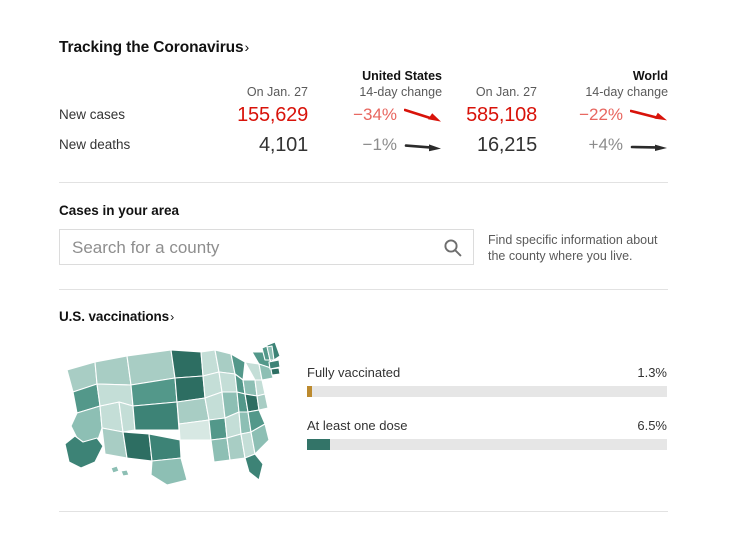 Image resolution: width=743 pixels, height=534 pixels. Describe the element at coordinates (652, 425) in the screenshot. I see `bar-value-at-least-one-dose: 6.5%` at that location.